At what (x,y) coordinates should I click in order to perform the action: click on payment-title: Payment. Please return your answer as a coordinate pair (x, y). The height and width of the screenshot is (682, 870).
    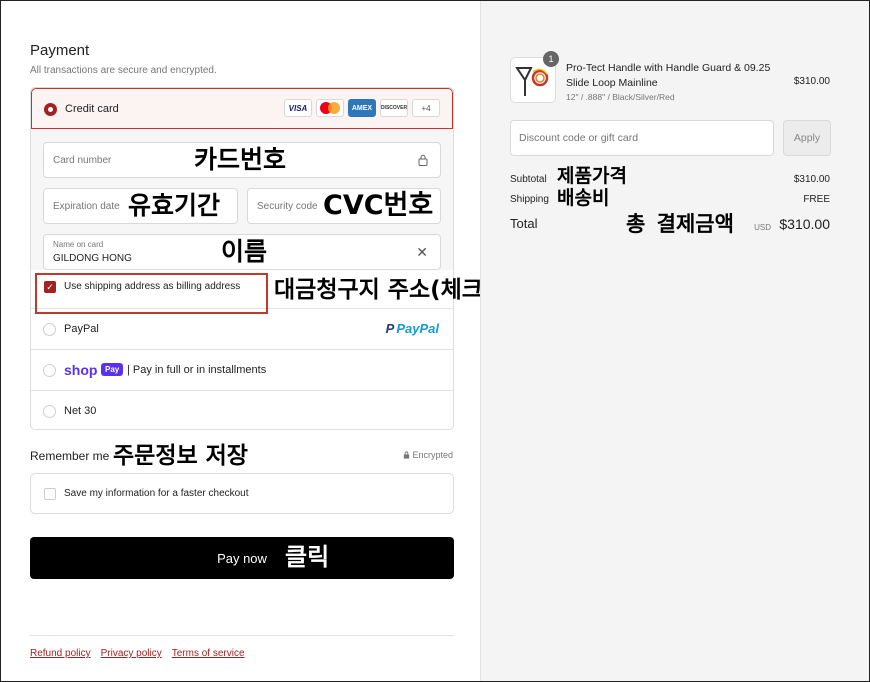
    Looking at the image, I should click on (60, 50).